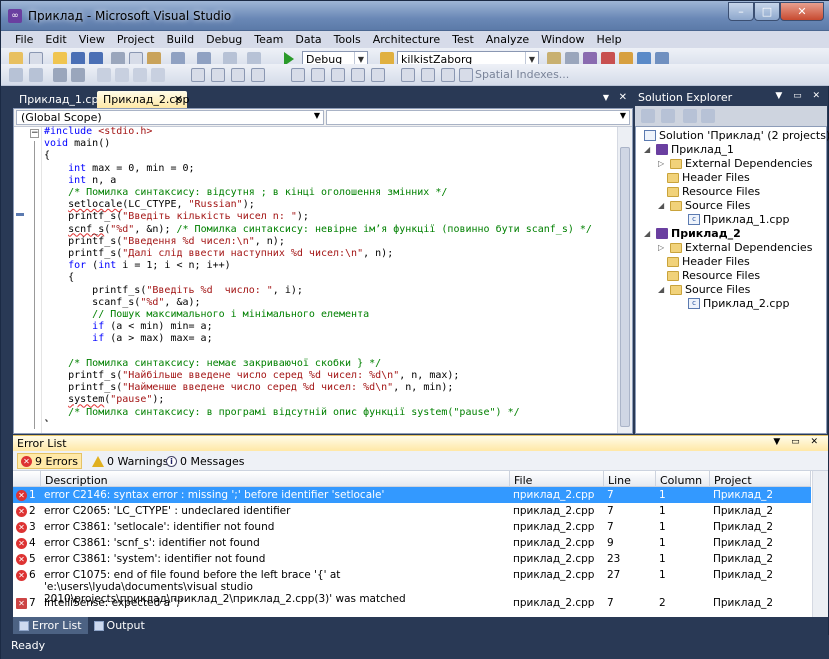 The image size is (829, 659). Describe the element at coordinates (298, 75) in the screenshot. I see `align-icon` at that location.